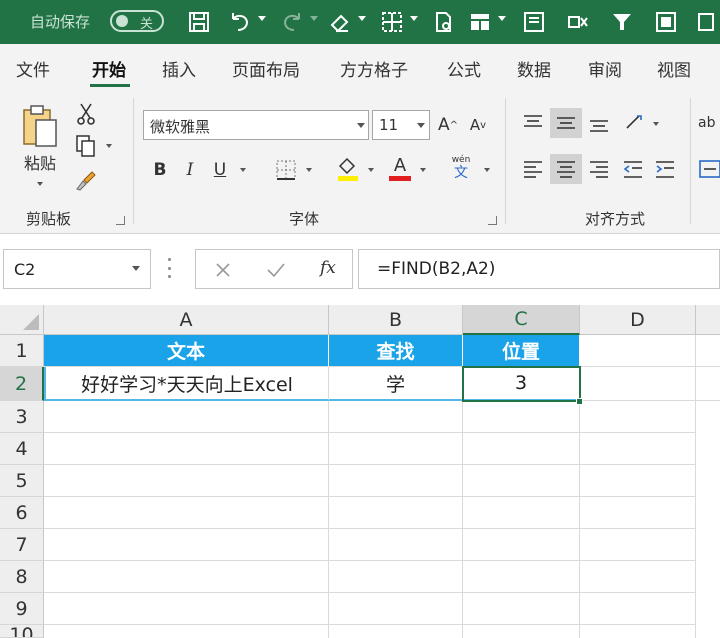 This screenshot has height=638, width=720. Describe the element at coordinates (521, 577) in the screenshot. I see `cell-c8` at that location.